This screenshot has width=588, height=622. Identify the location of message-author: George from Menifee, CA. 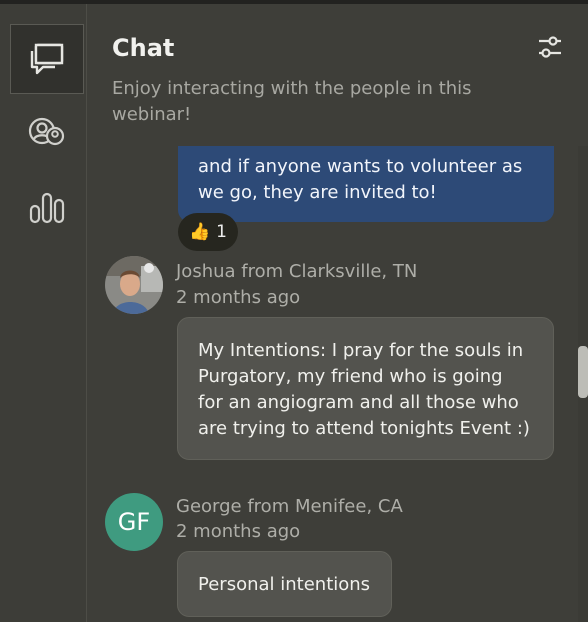
(289, 506).